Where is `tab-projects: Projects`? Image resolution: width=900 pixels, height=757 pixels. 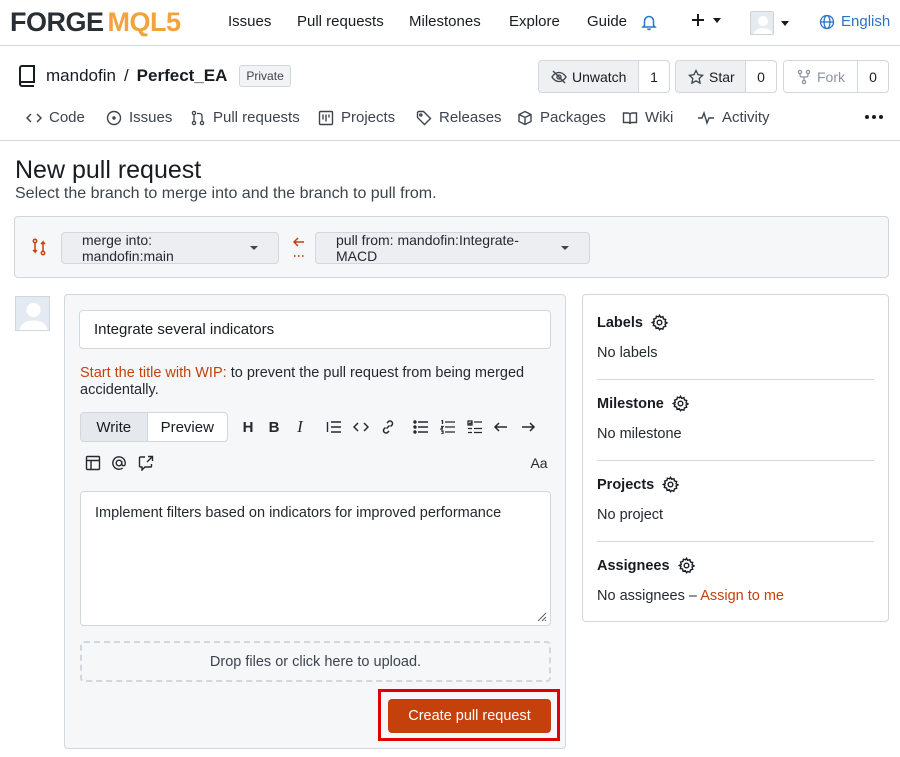
tab-projects: Projects is located at coordinates (356, 117).